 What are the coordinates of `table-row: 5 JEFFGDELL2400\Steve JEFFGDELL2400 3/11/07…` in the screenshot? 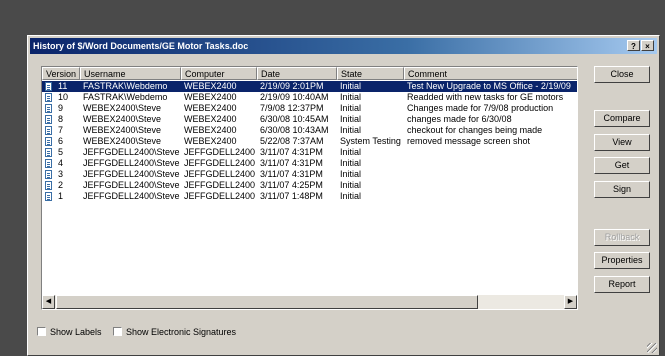 It's located at (309, 152).